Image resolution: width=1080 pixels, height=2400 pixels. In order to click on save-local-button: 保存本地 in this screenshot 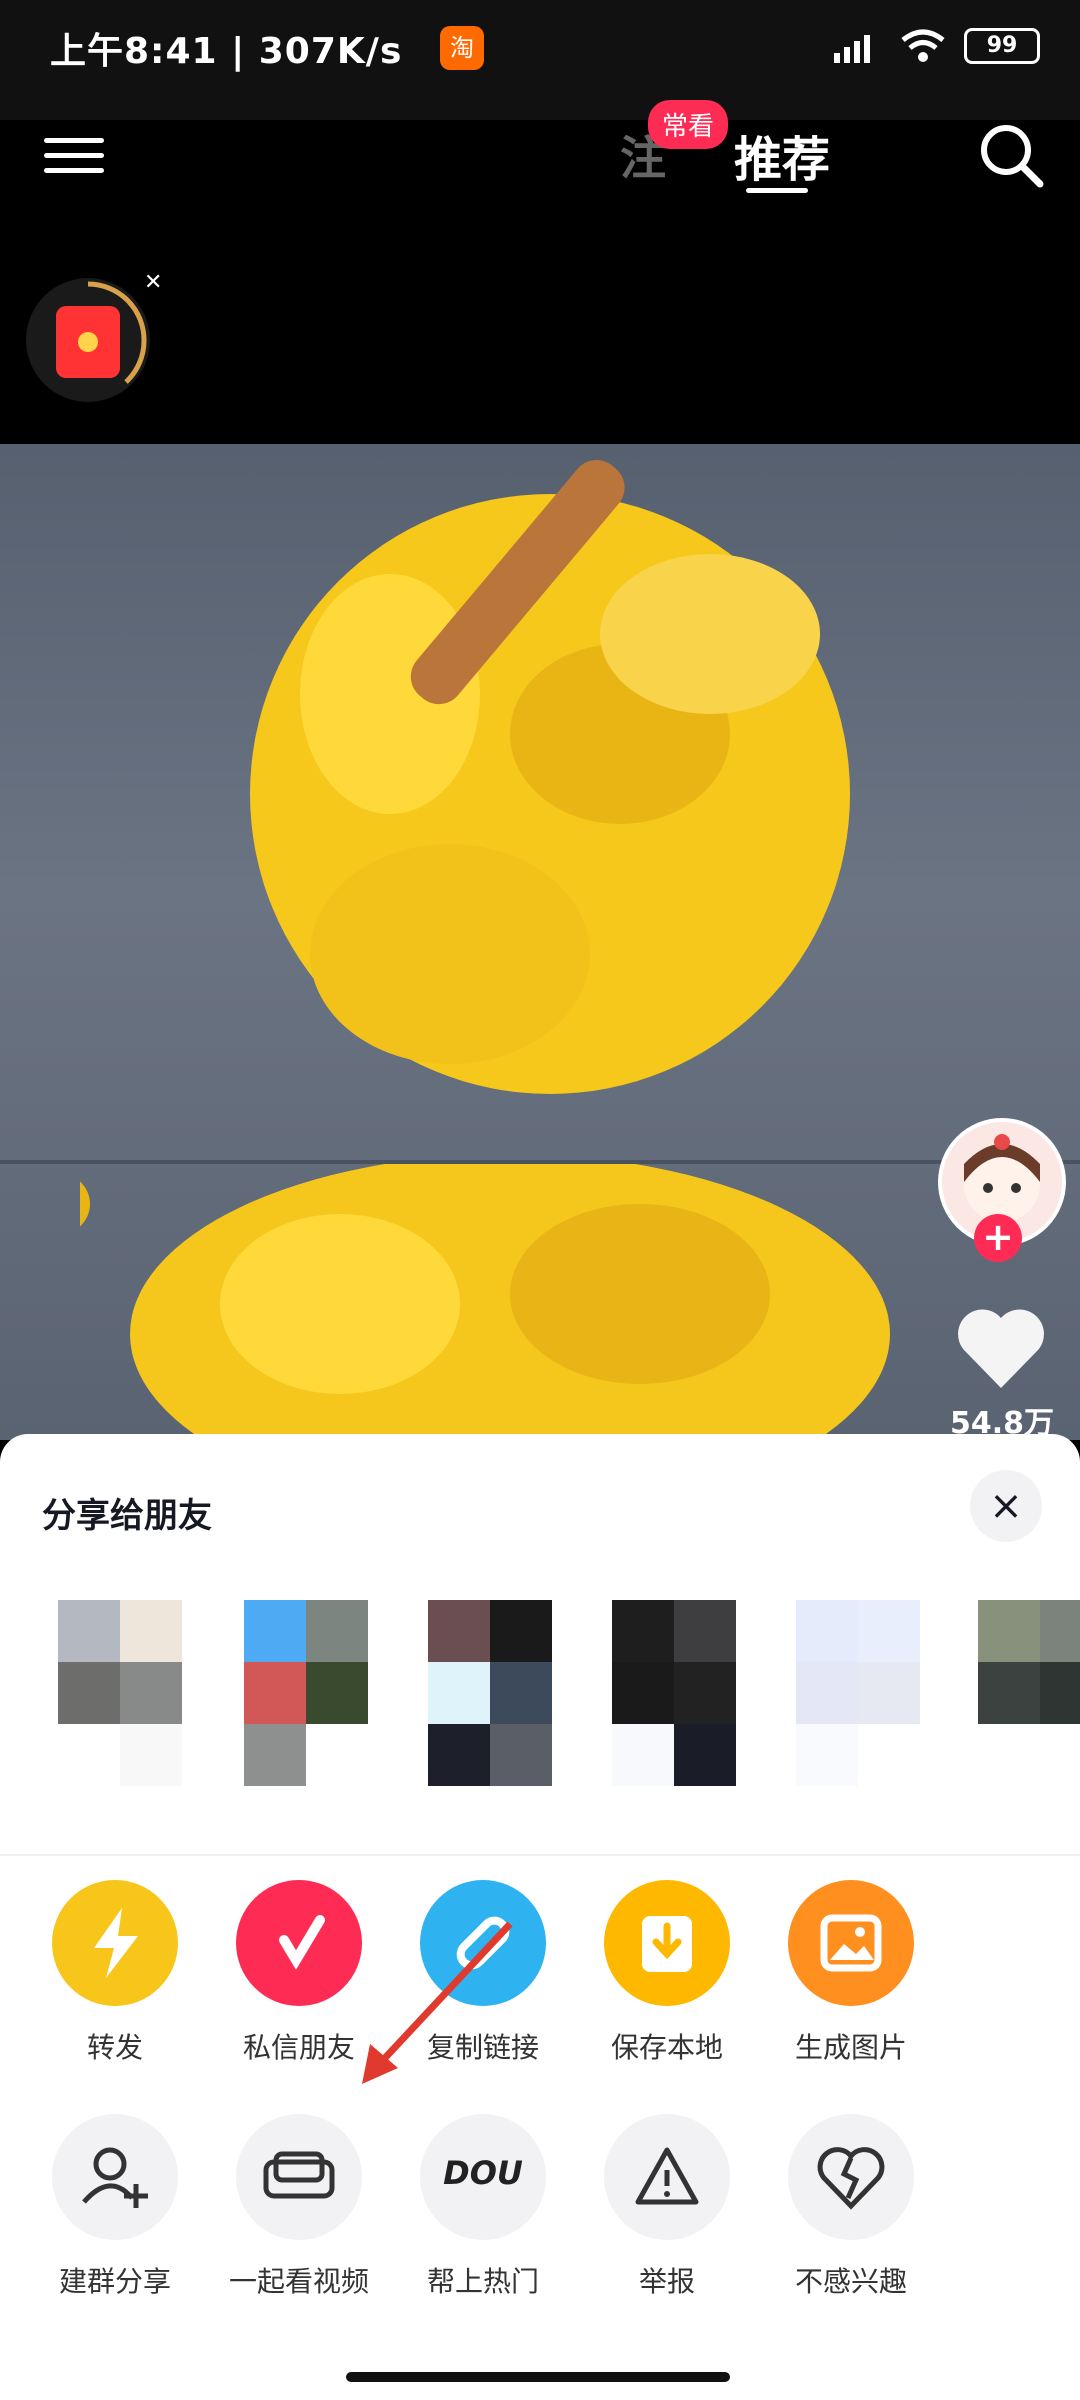, I will do `click(667, 1973)`.